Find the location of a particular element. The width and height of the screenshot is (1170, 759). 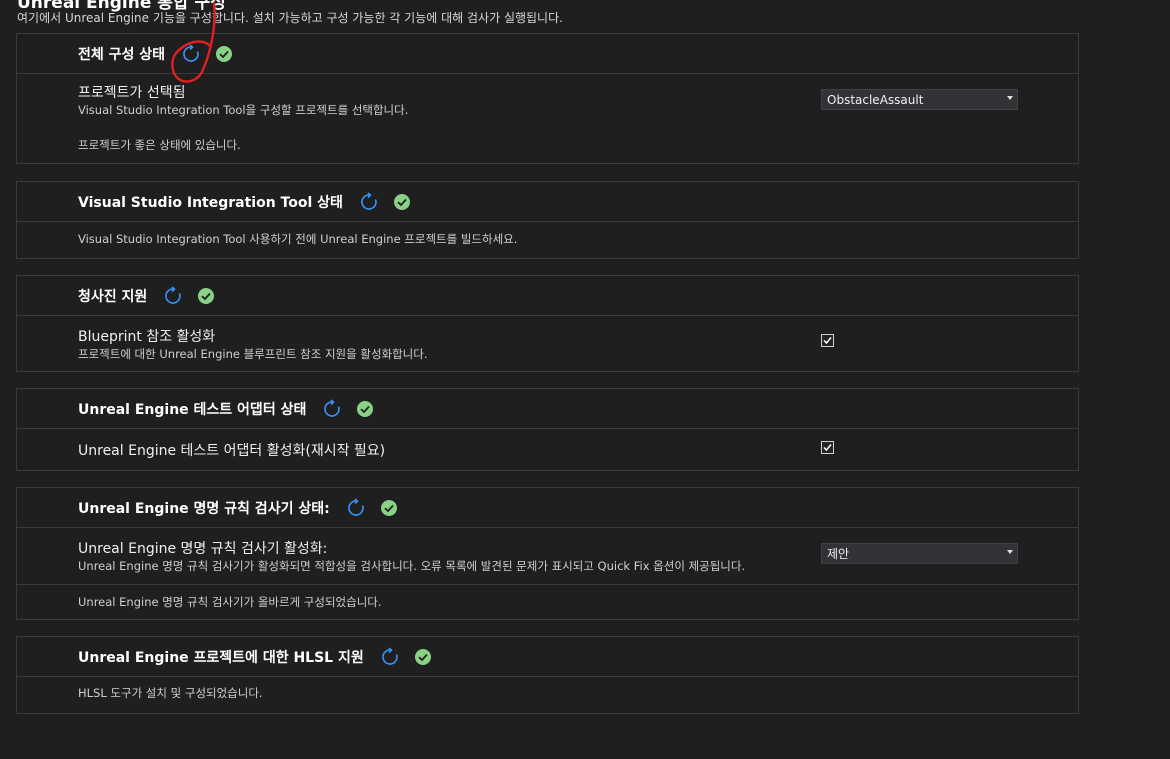

status-text: HLSL 도구가 설치 및 구성되었습니다. is located at coordinates (170, 693).